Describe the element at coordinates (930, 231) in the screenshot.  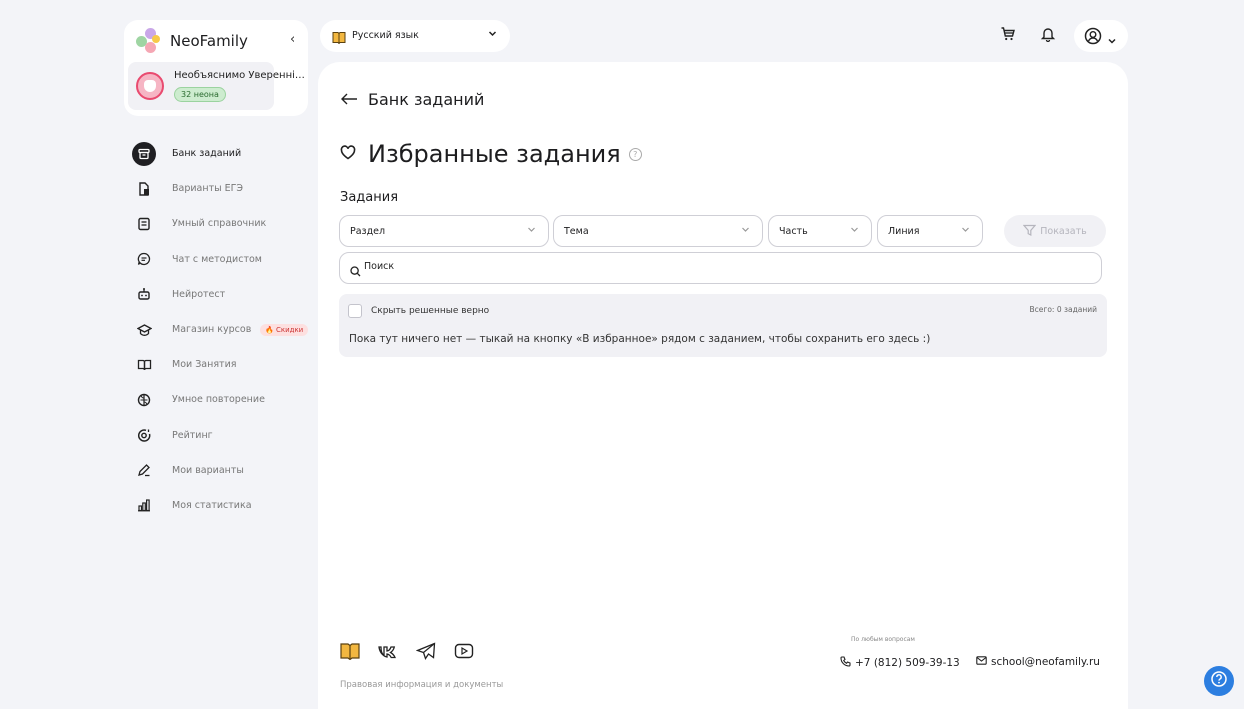
I see `filter-line-select: Линия` at that location.